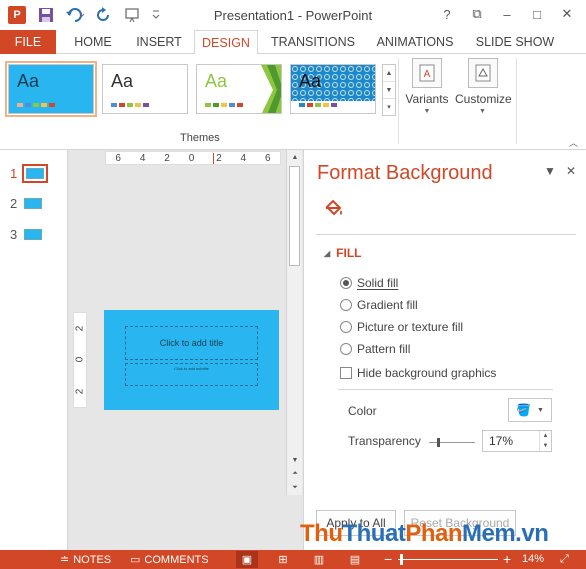 The image size is (586, 569). What do you see at coordinates (447, 14) in the screenshot?
I see `help-icon: ?` at bounding box center [447, 14].